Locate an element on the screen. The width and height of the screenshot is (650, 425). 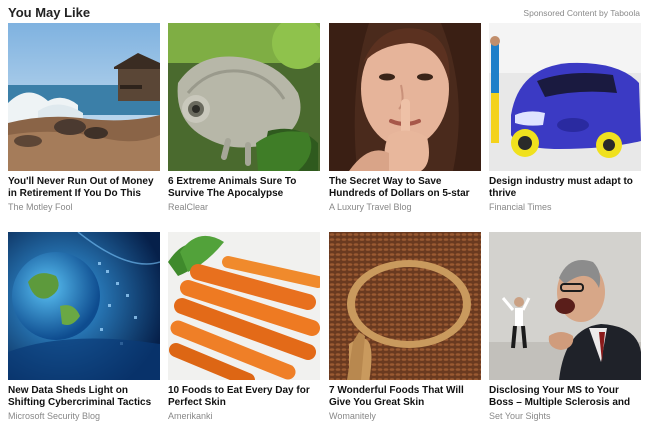
card-source: Amerikanki is located at coordinates (190, 416).